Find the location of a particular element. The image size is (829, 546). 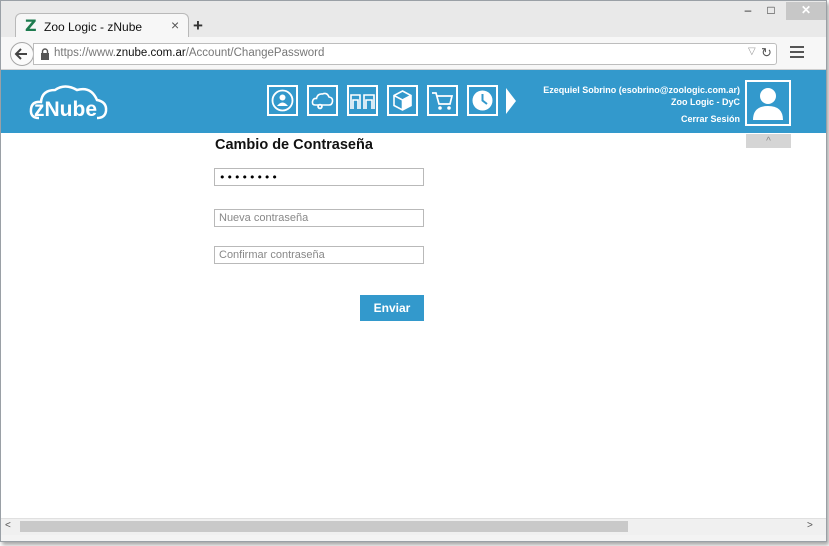

logout-link: Cerrar Sesión is located at coordinates (710, 119).